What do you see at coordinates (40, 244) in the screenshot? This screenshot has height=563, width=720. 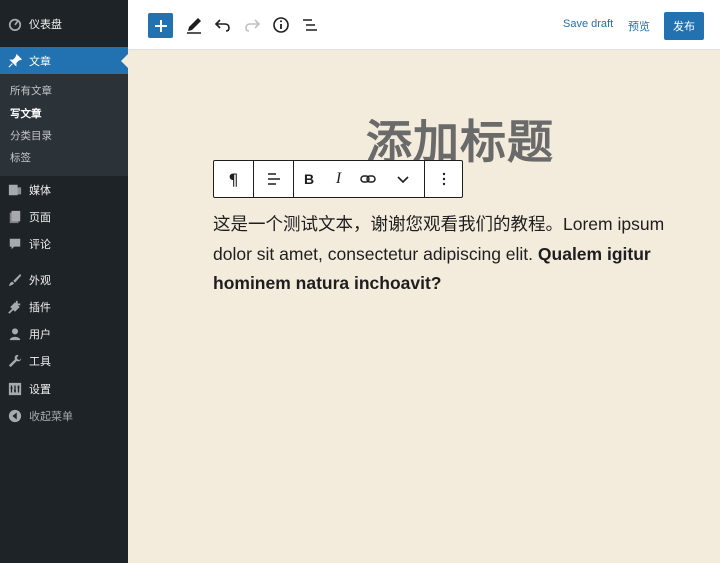 I see `menu-label: 评论` at bounding box center [40, 244].